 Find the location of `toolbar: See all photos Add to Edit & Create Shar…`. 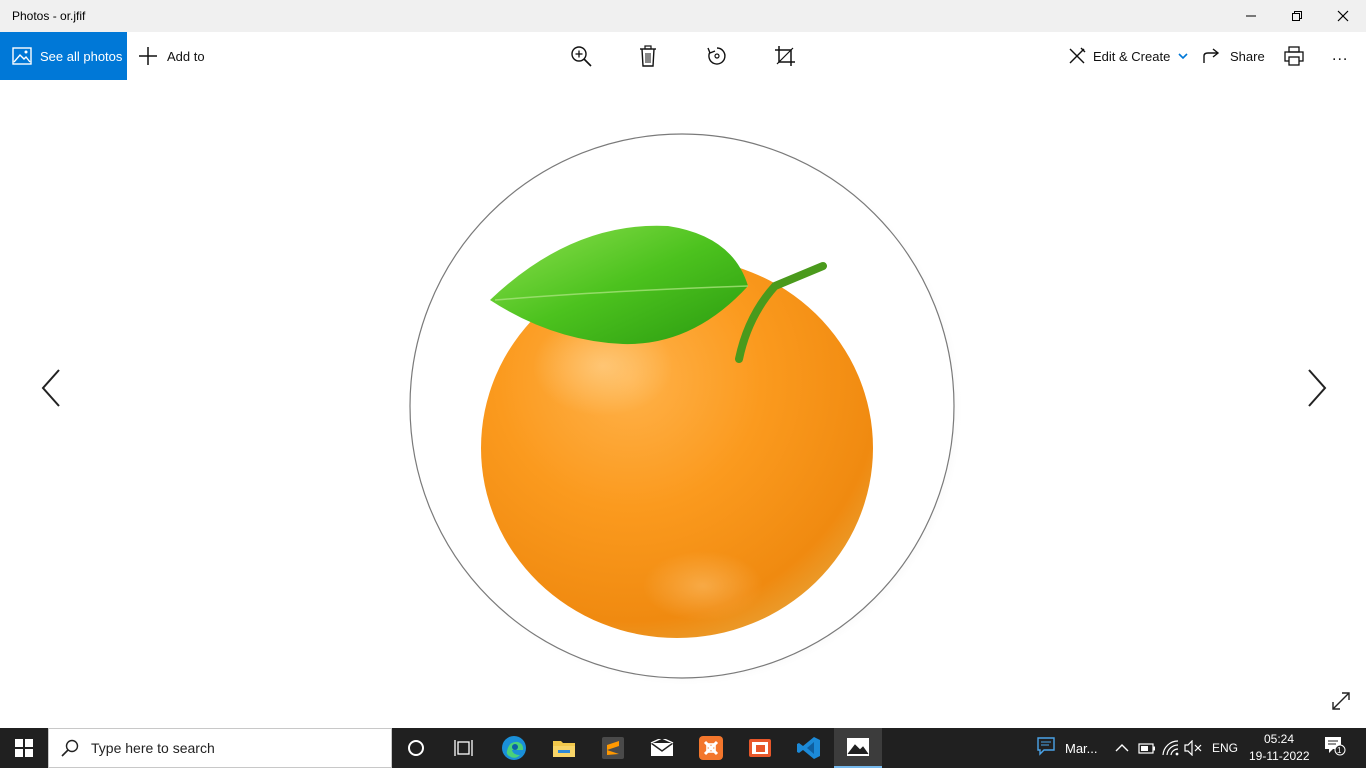

toolbar: See all photos Add to Edit & Create Shar… is located at coordinates (683, 56).